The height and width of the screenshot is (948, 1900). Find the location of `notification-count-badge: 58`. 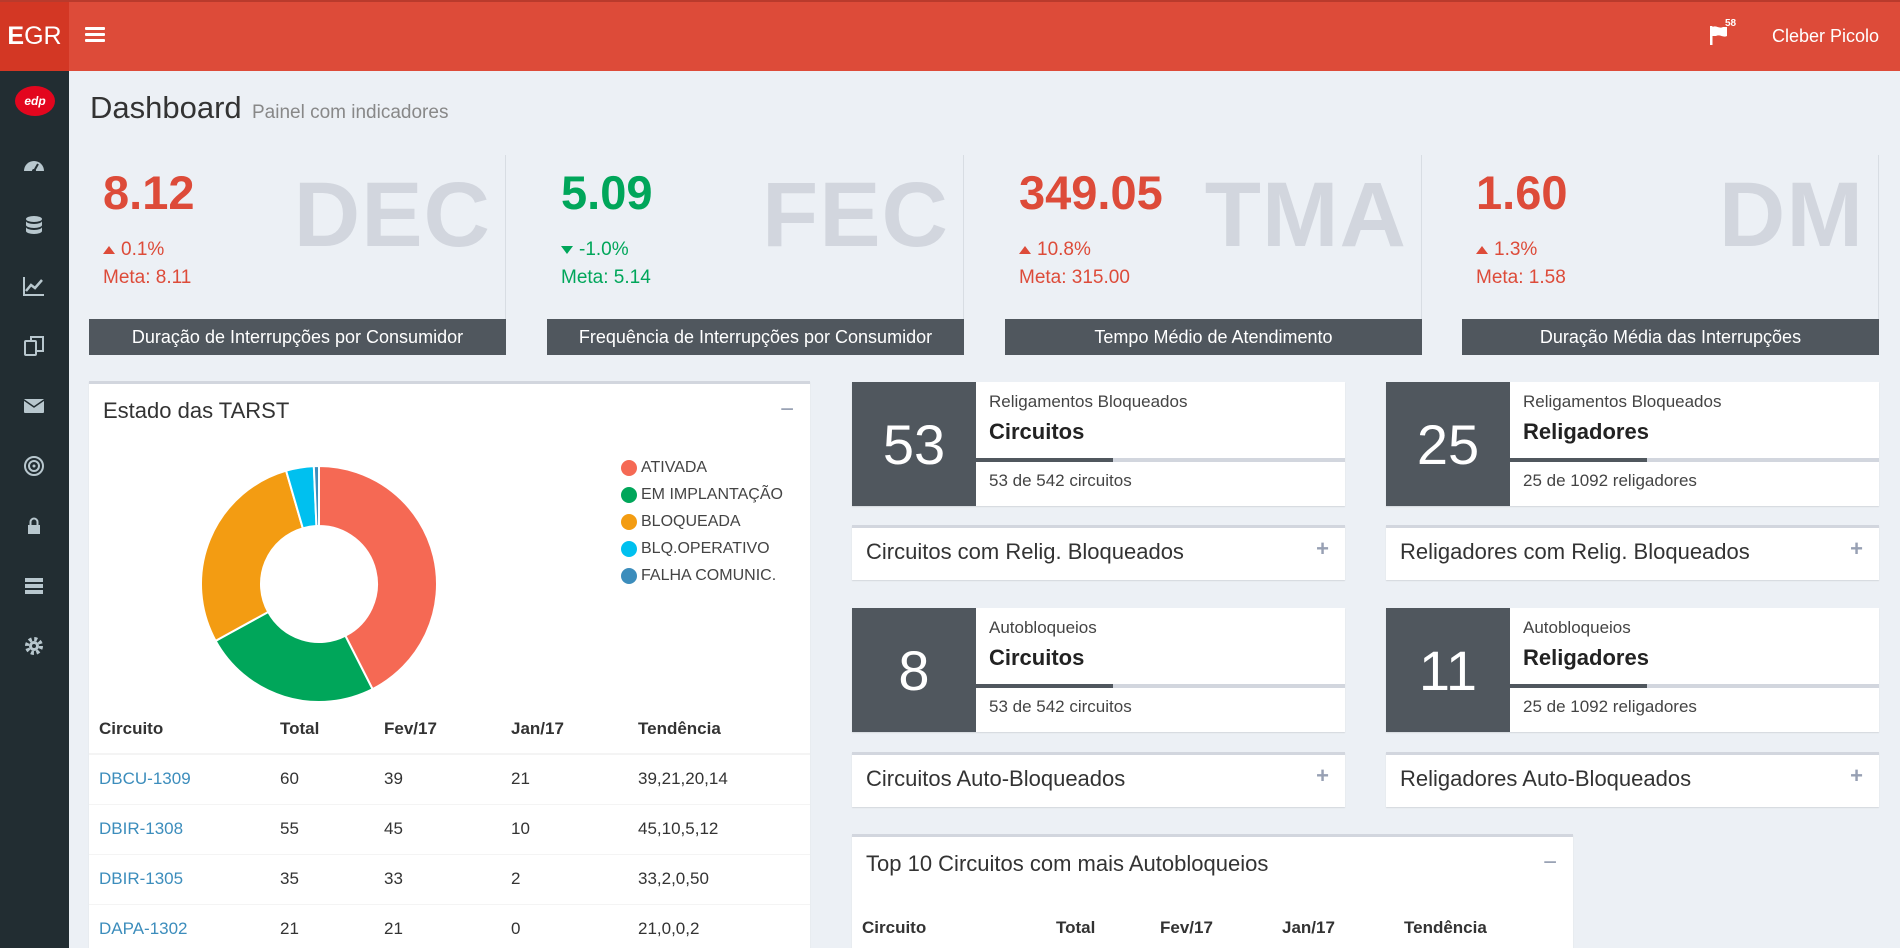

notification-count-badge: 58 is located at coordinates (1731, 23).